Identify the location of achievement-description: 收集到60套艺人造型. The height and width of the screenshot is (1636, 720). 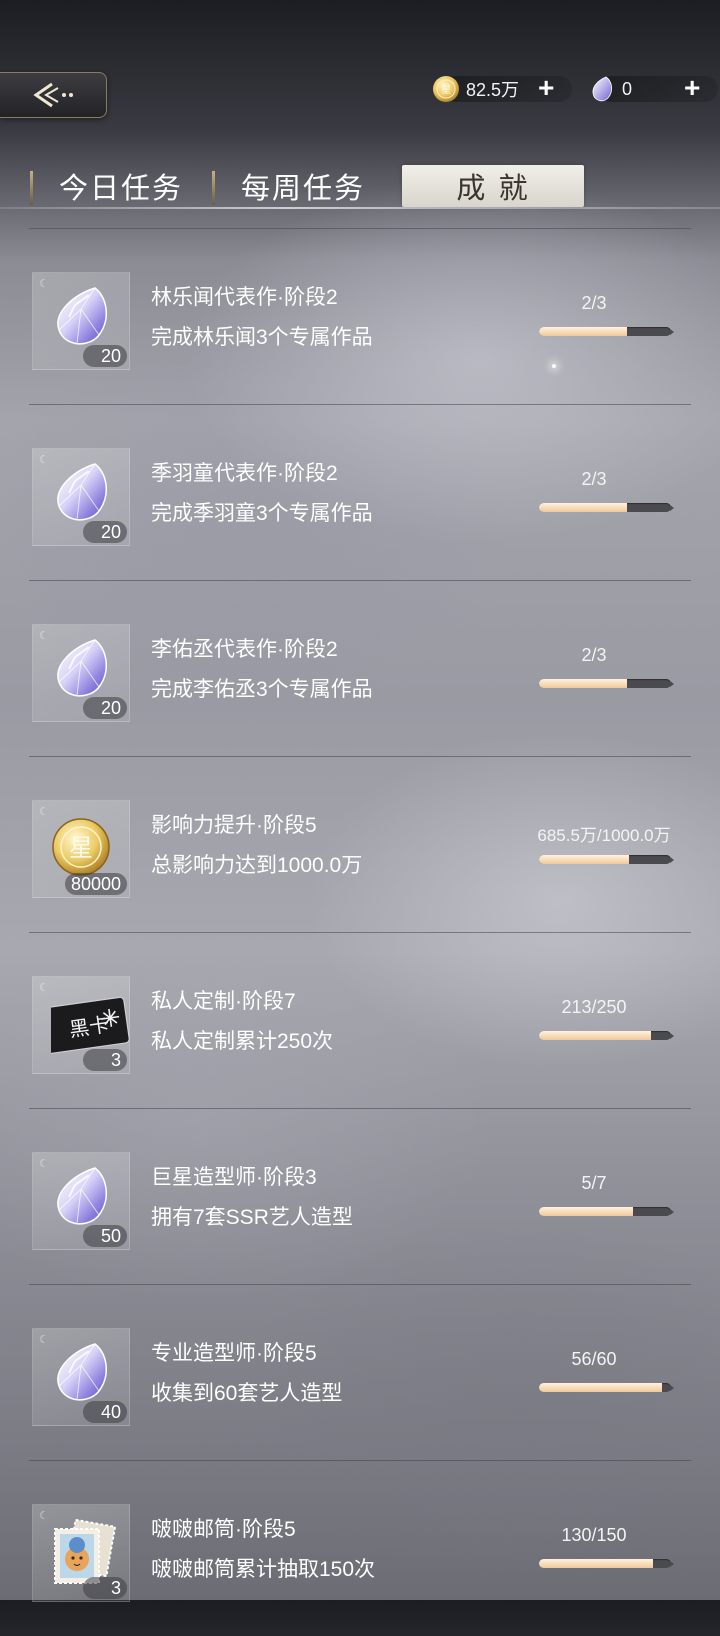
(247, 1393).